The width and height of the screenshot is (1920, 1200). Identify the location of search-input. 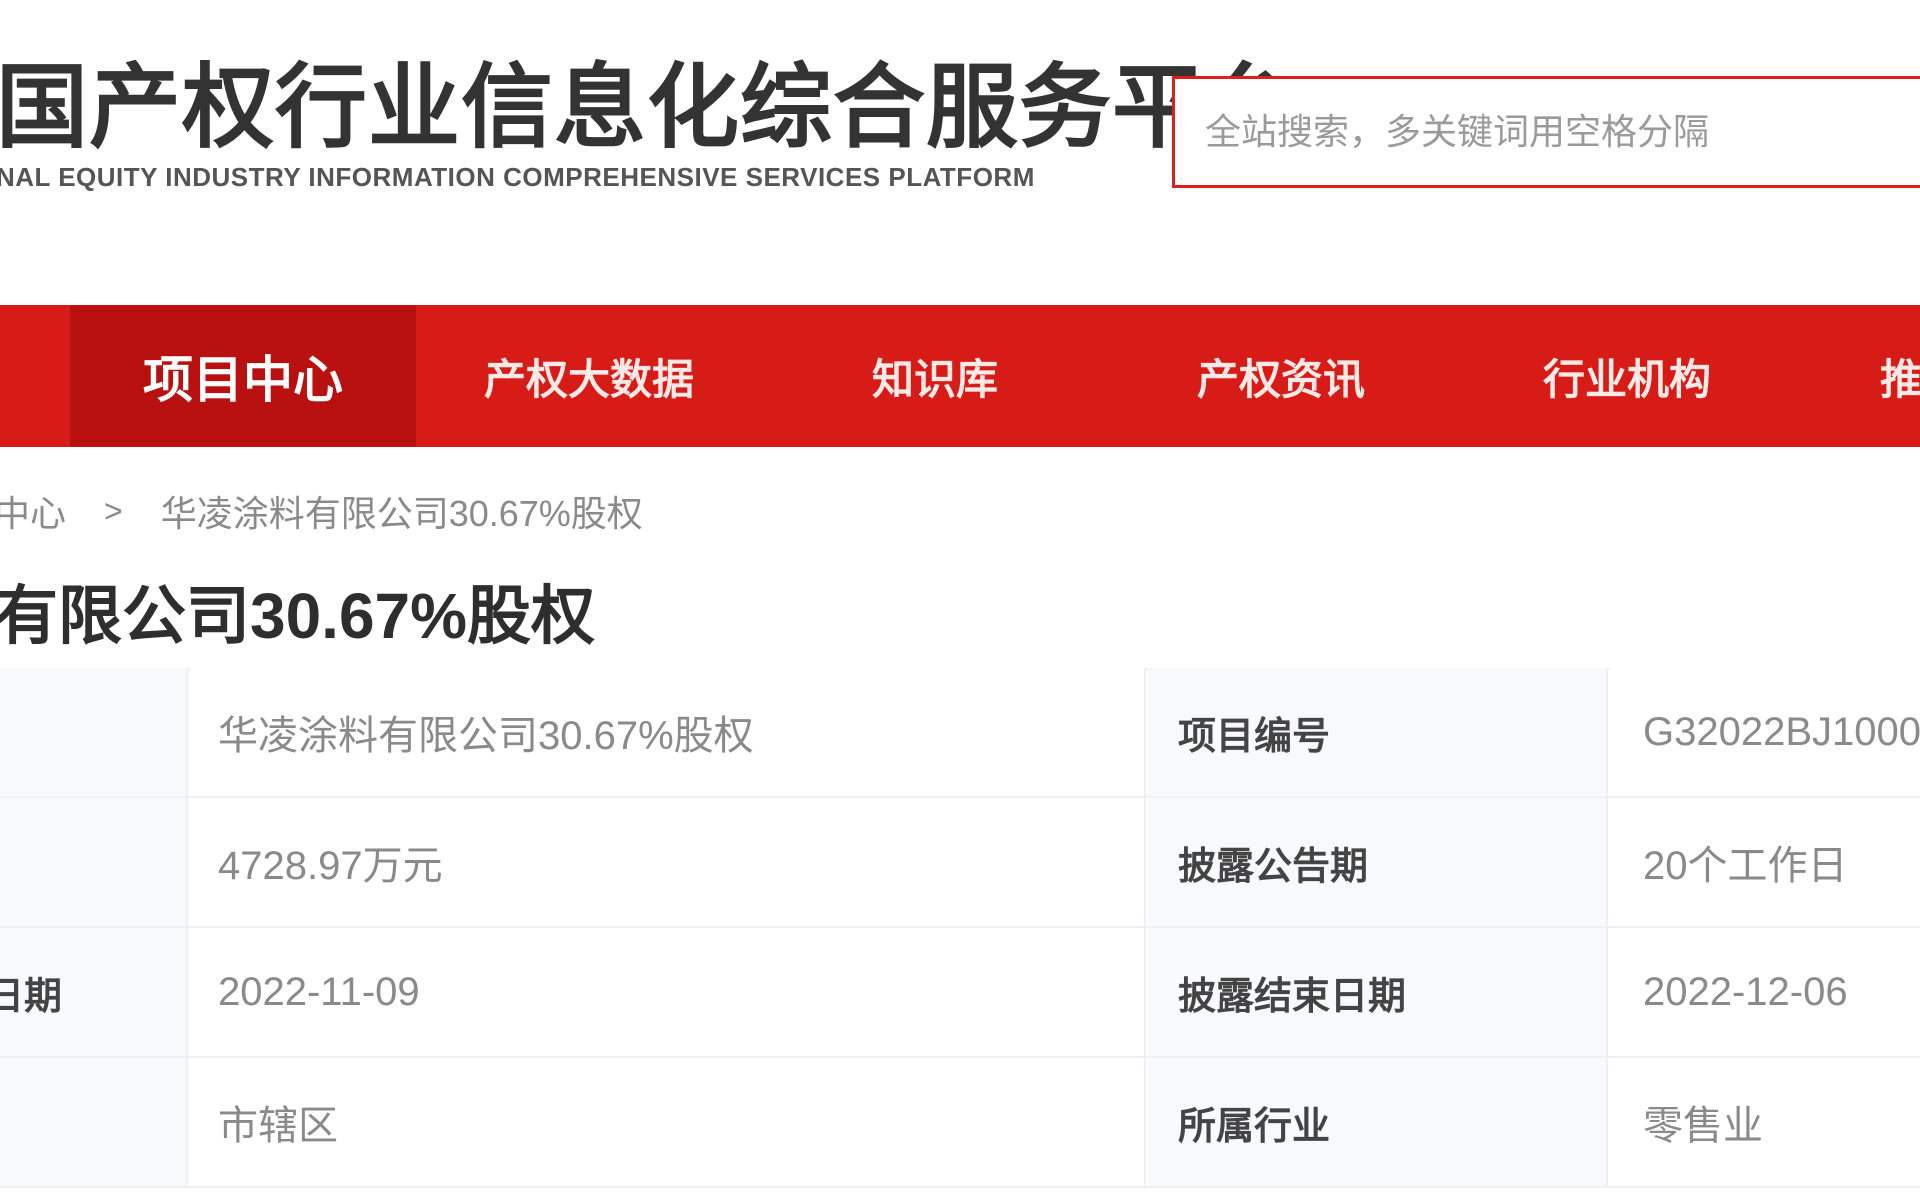
(1562, 132).